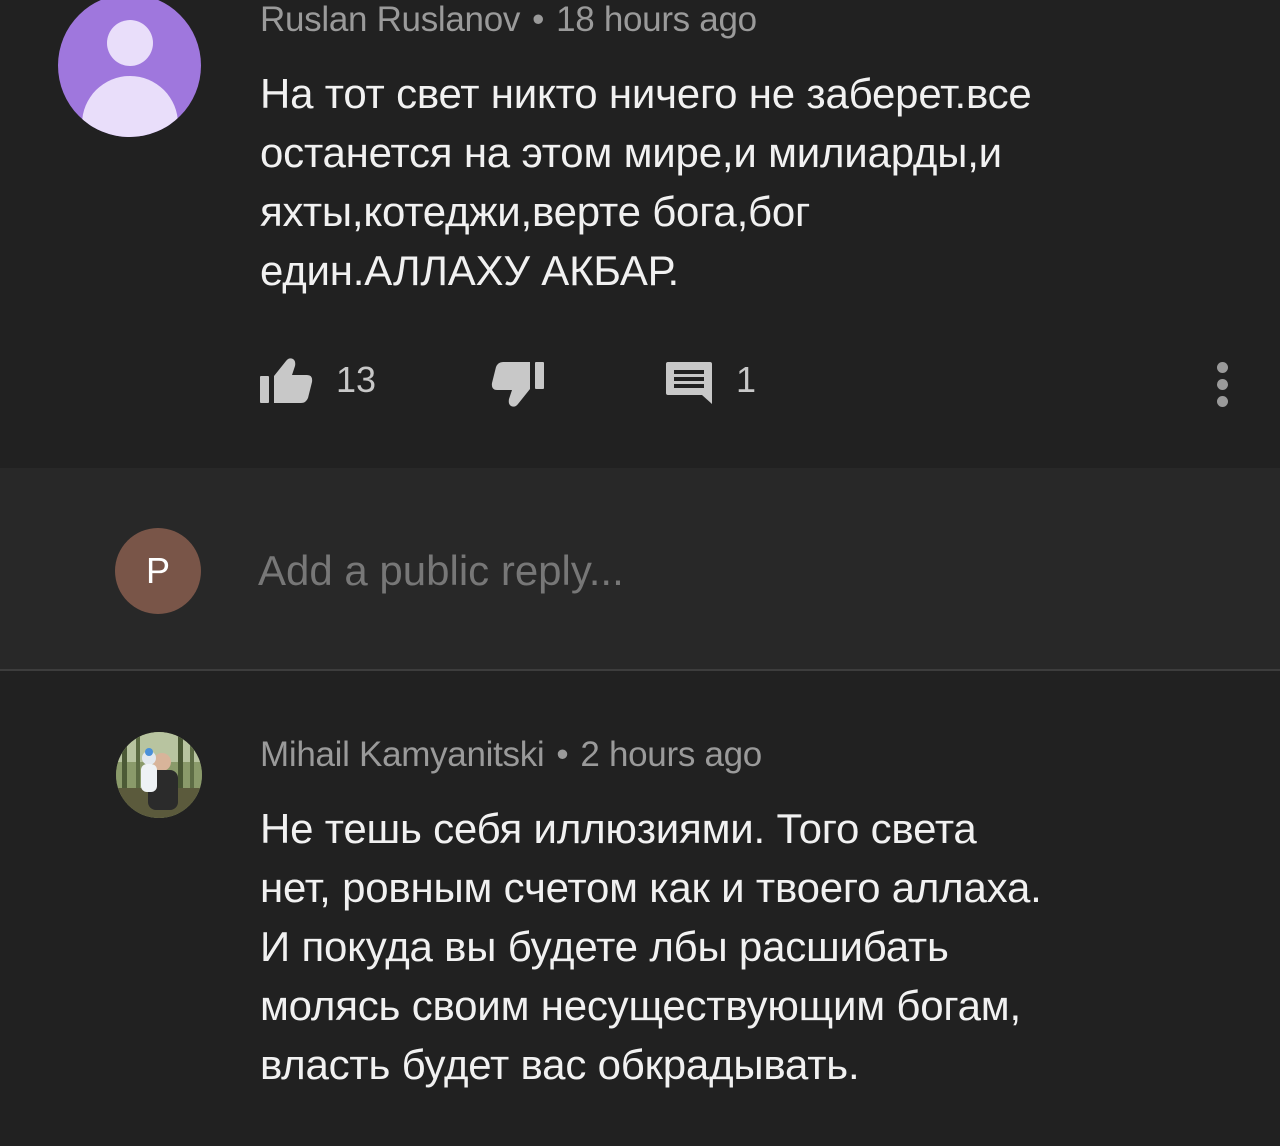 The height and width of the screenshot is (1146, 1280). Describe the element at coordinates (671, 754) in the screenshot. I see `comment-time: 2 hours ago` at that location.